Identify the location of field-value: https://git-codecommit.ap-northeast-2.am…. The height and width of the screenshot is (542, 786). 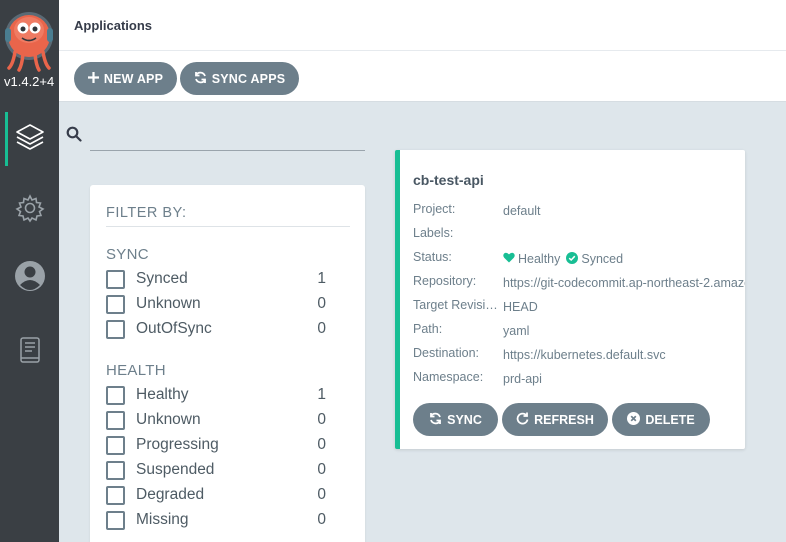
(624, 283).